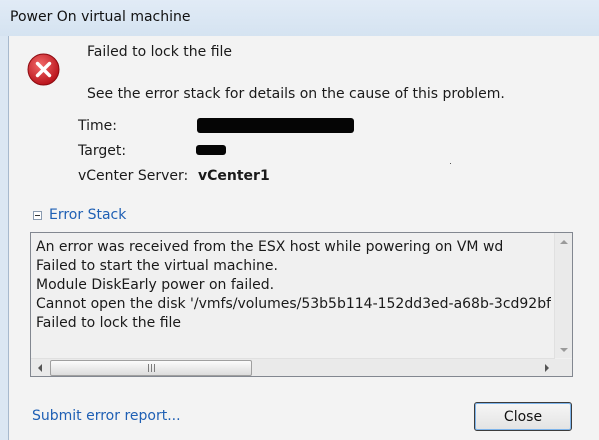  What do you see at coordinates (160, 52) in the screenshot?
I see `error-message-title: Failed to lock the file` at bounding box center [160, 52].